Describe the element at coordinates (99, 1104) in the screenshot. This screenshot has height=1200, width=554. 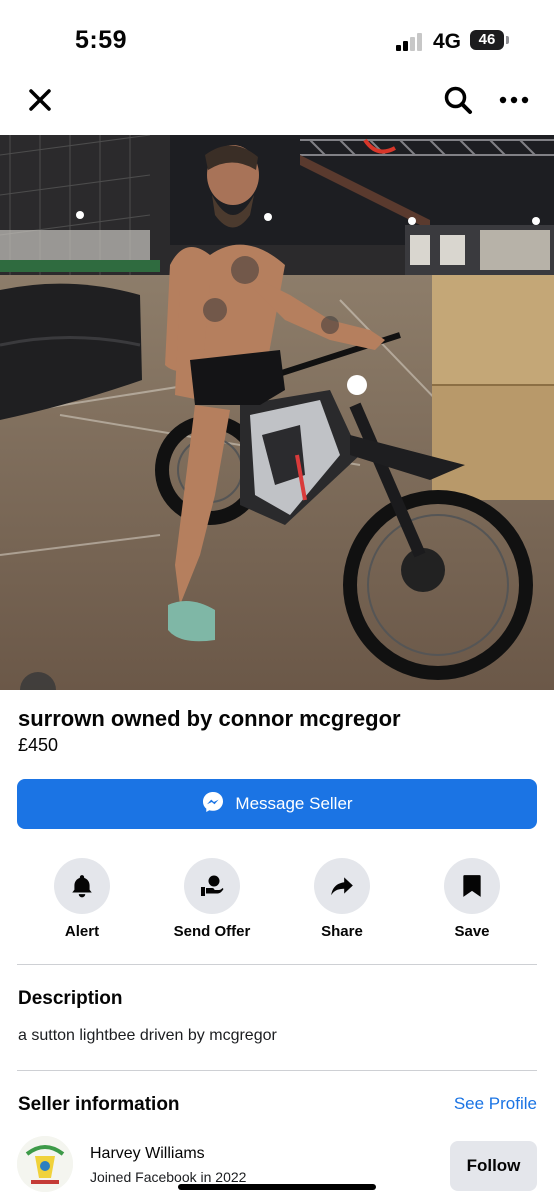
I see `seller-info-heading: Seller information` at that location.